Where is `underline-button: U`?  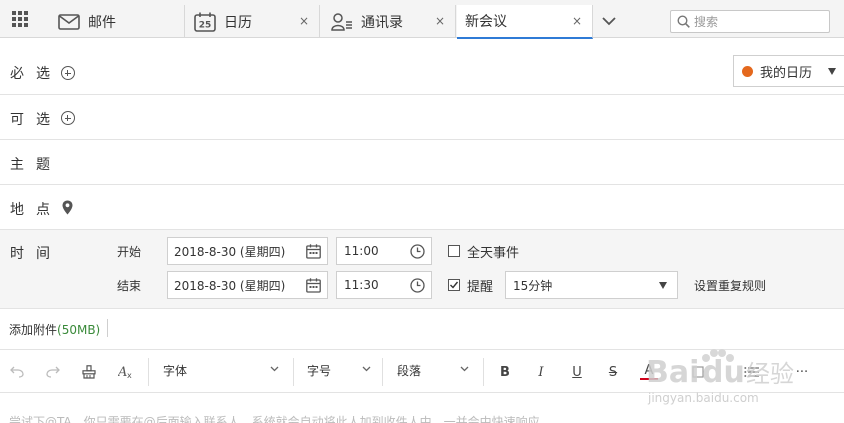 underline-button: U is located at coordinates (577, 372).